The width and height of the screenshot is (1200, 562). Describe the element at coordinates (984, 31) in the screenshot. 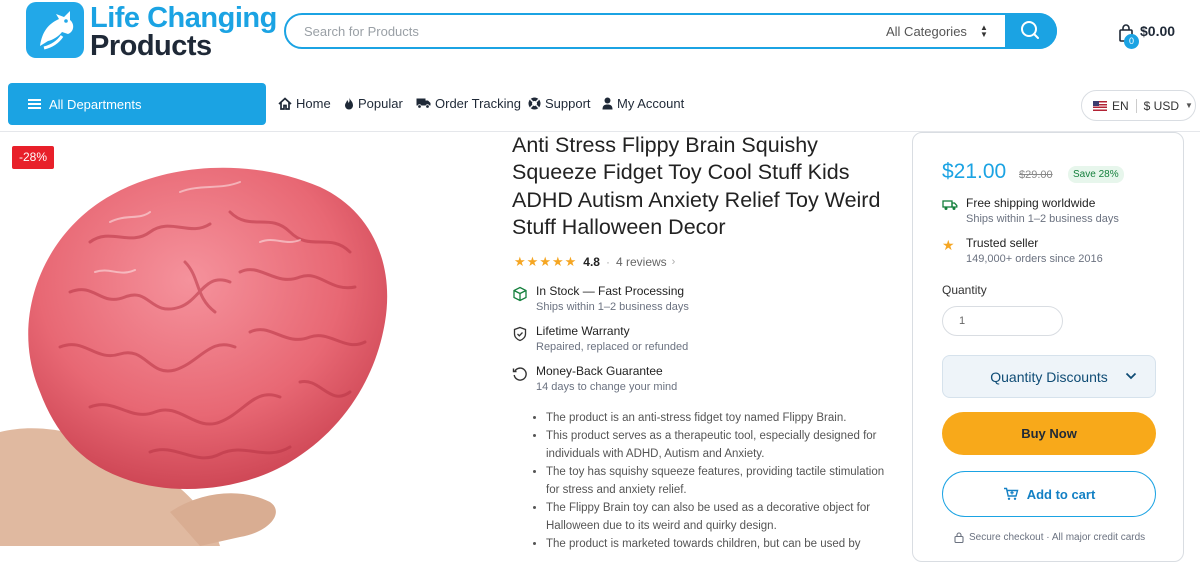

I see `select-arrows-icon: ▲ ▼` at that location.